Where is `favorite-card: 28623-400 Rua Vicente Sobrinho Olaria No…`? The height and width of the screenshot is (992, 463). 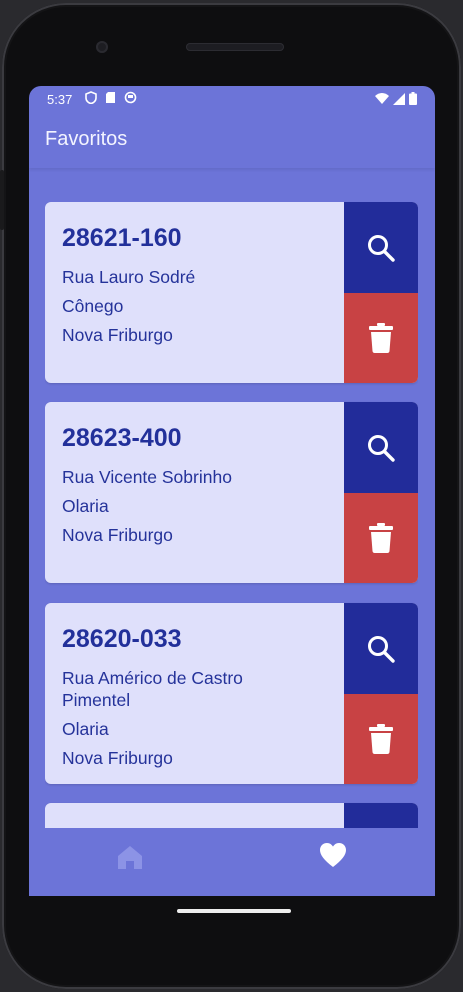
favorite-card: 28623-400 Rua Vicente Sobrinho Olaria No… is located at coordinates (231, 492).